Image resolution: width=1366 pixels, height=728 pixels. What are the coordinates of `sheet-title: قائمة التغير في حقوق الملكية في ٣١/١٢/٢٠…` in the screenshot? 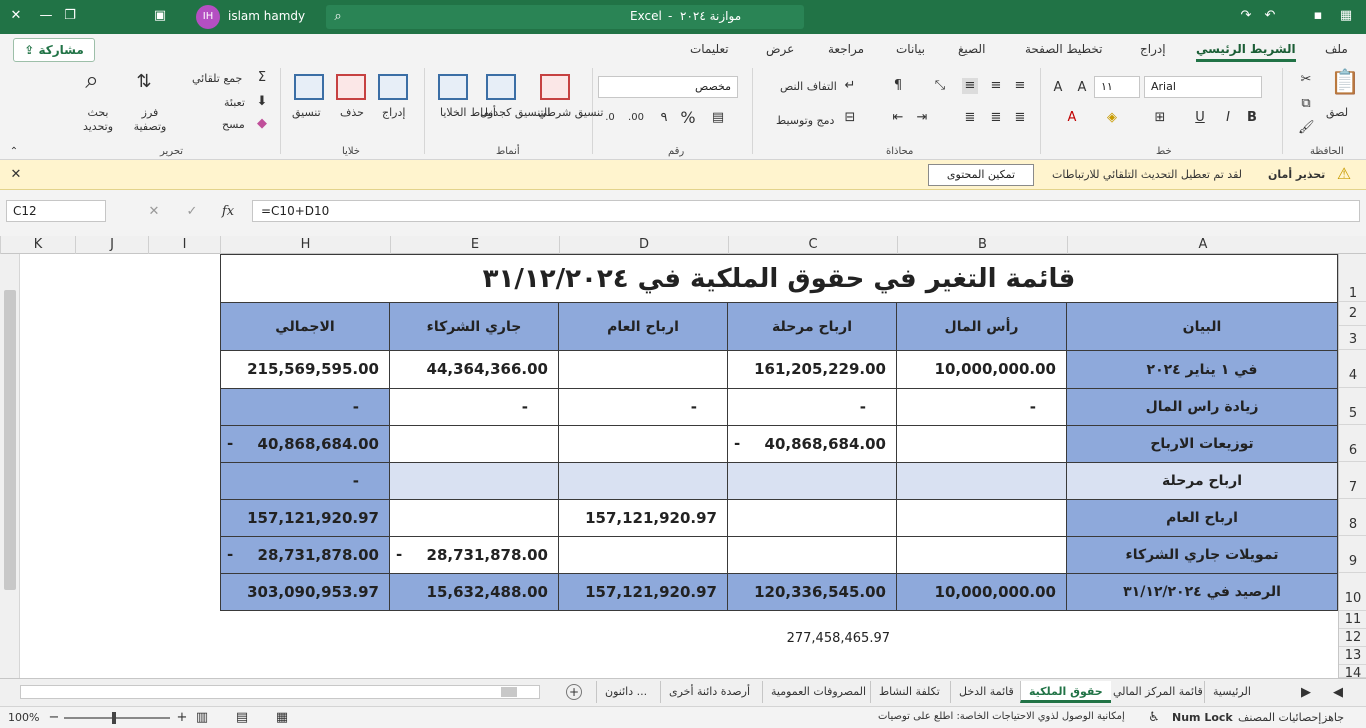 It's located at (779, 278).